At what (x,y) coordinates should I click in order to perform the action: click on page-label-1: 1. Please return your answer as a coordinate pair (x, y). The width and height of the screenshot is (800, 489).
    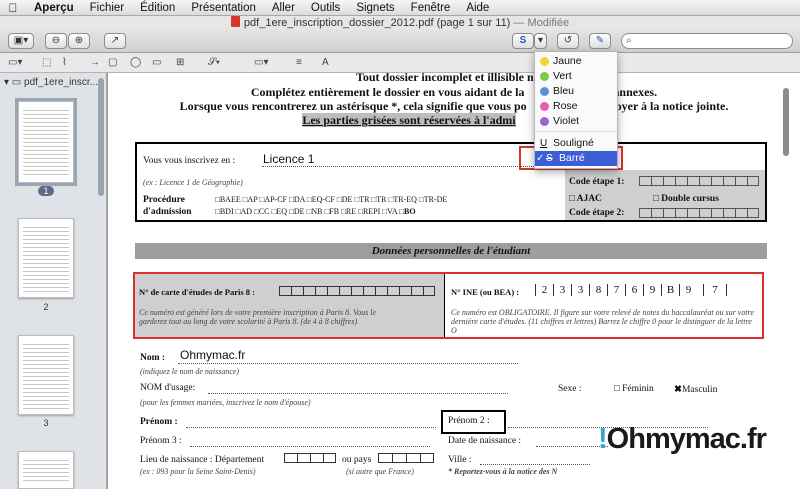
    Looking at the image, I should click on (46, 191).